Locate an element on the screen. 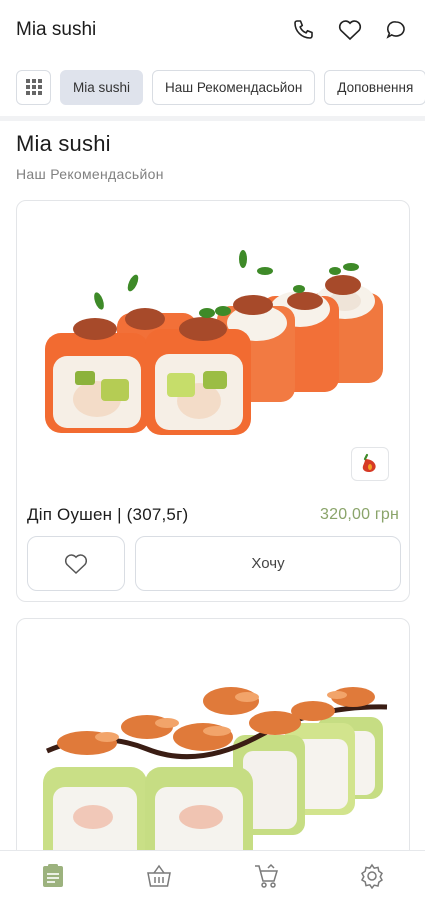 This screenshot has height=900, width=425. nav-basket is located at coordinates (159, 876).